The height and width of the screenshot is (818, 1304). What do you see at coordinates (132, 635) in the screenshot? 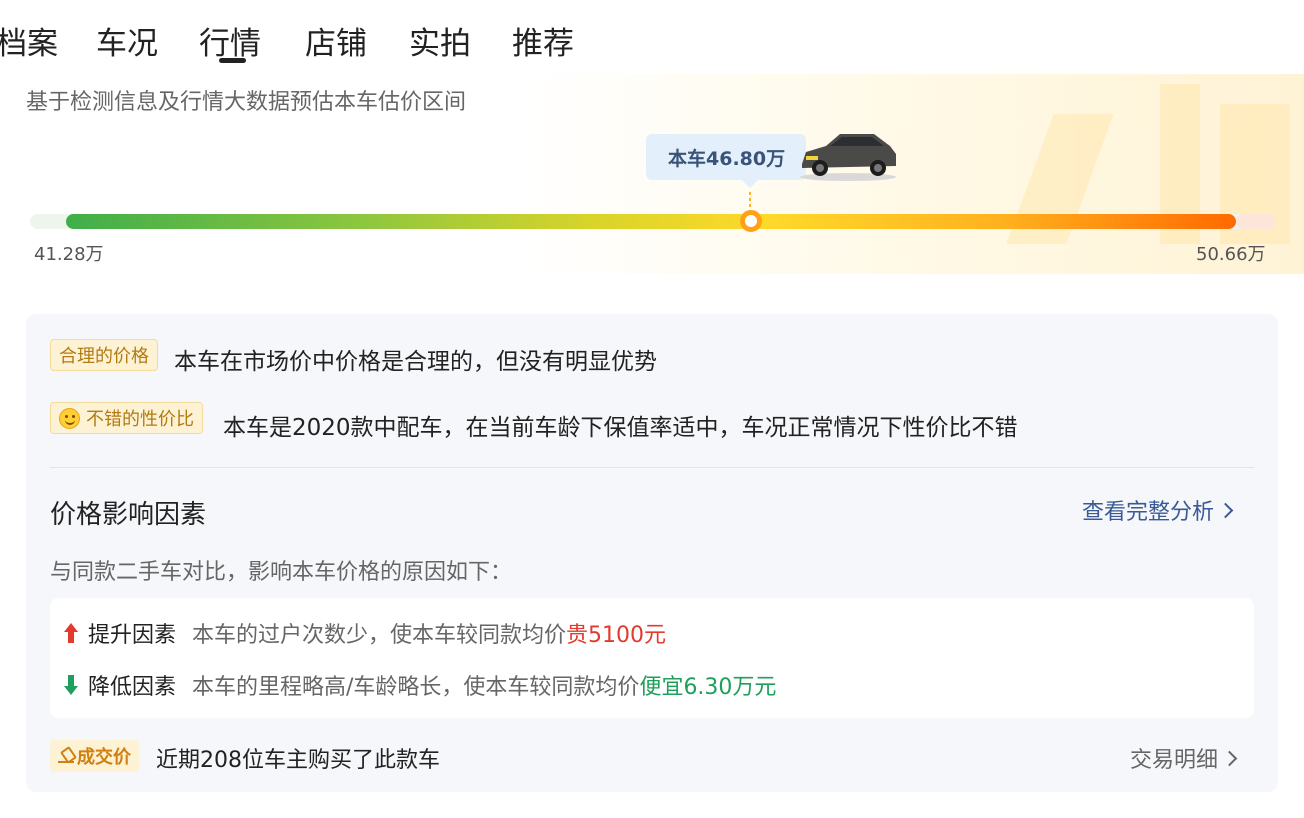
I see `raise-factor-label: 提升因素` at bounding box center [132, 635].